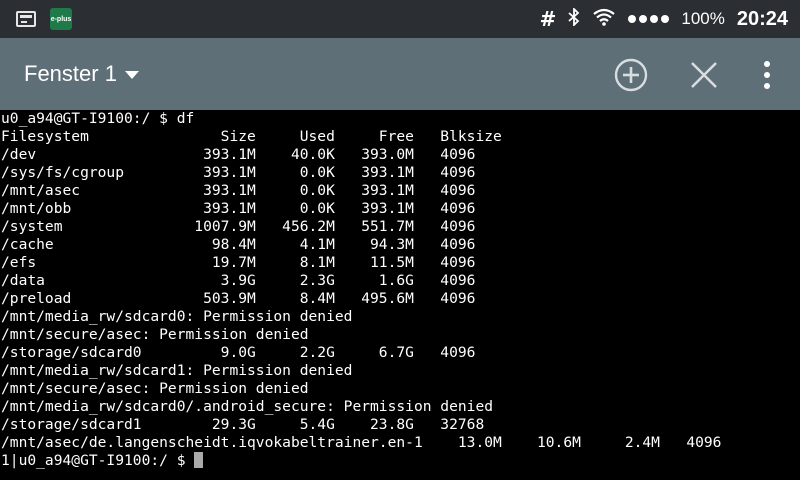  I want to click on bluetooth-icon, so click(574, 18).